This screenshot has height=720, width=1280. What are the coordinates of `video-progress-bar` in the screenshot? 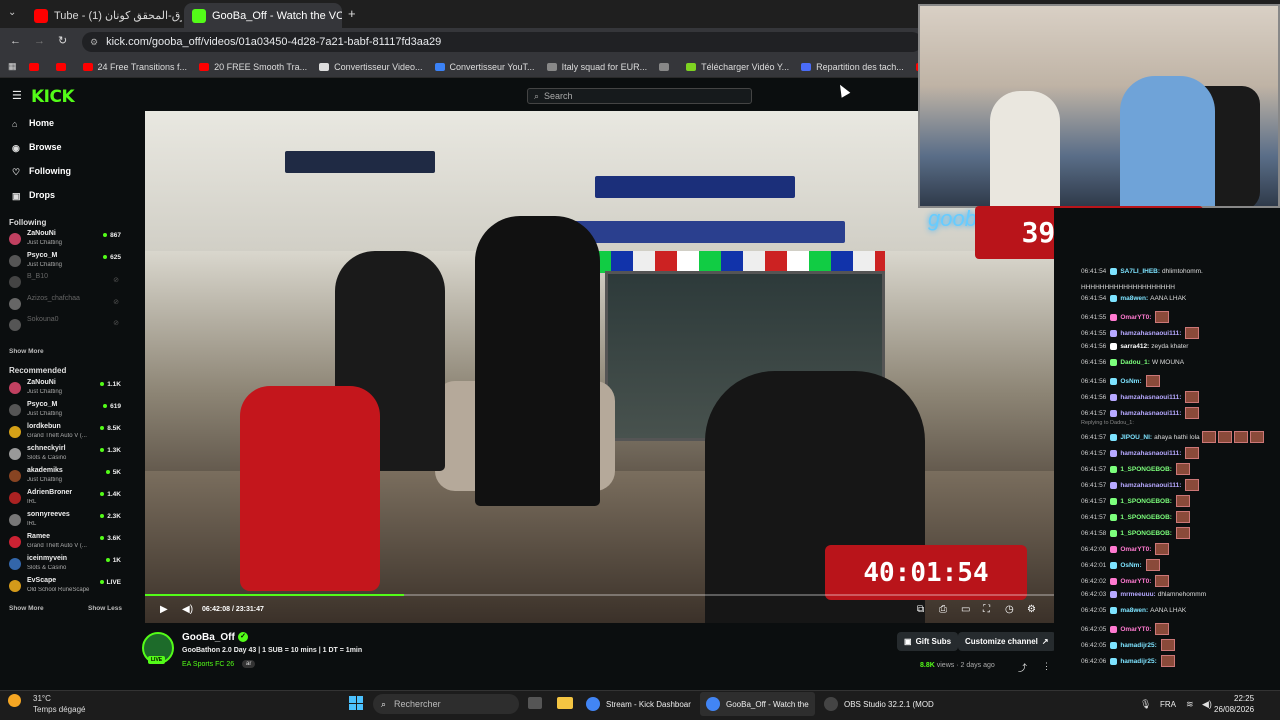 It's located at (599, 595).